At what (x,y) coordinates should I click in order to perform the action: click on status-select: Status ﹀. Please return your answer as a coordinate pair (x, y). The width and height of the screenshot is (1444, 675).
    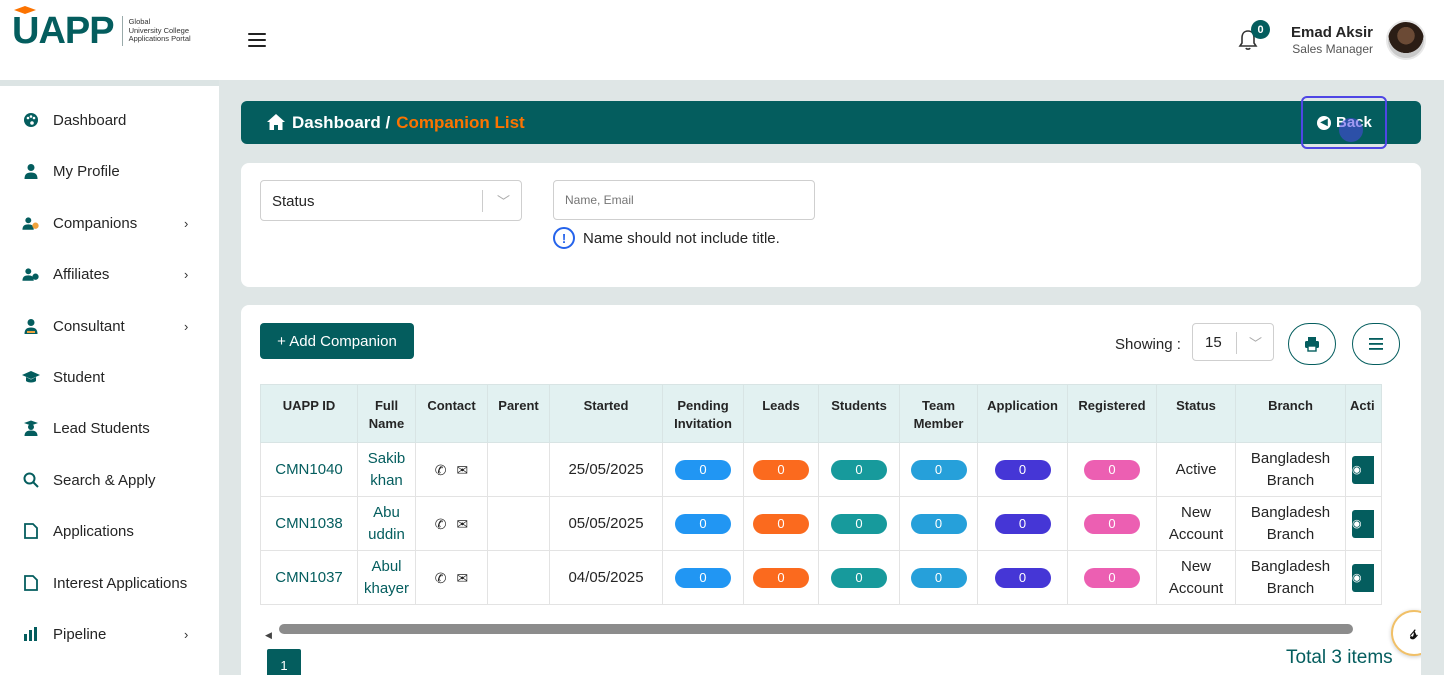
    Looking at the image, I should click on (391, 200).